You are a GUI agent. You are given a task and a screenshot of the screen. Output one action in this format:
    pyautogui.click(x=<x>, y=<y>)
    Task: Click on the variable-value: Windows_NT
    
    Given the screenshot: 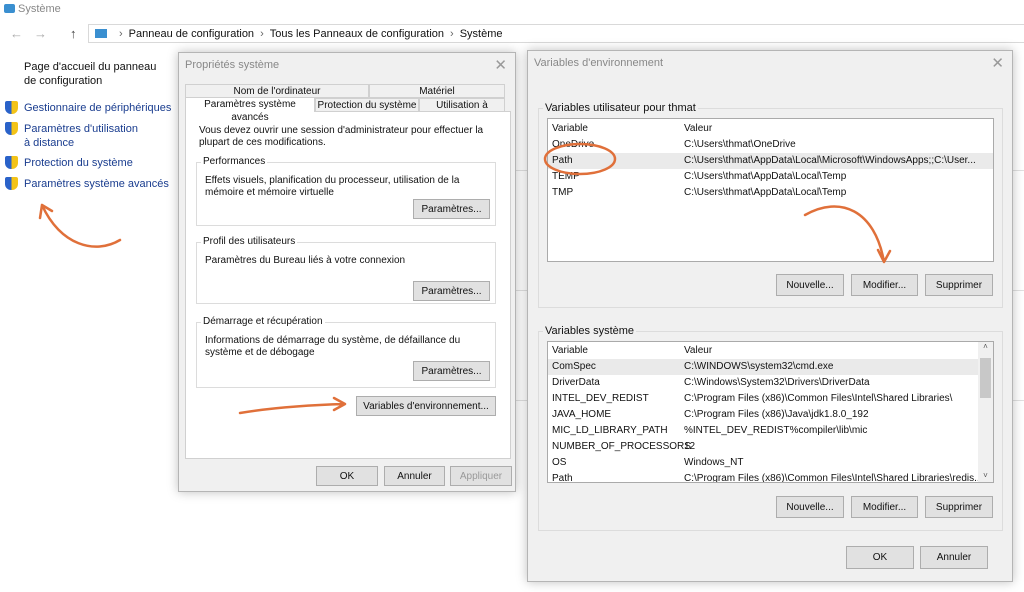 What is the action you would take?
    pyautogui.click(x=714, y=462)
    